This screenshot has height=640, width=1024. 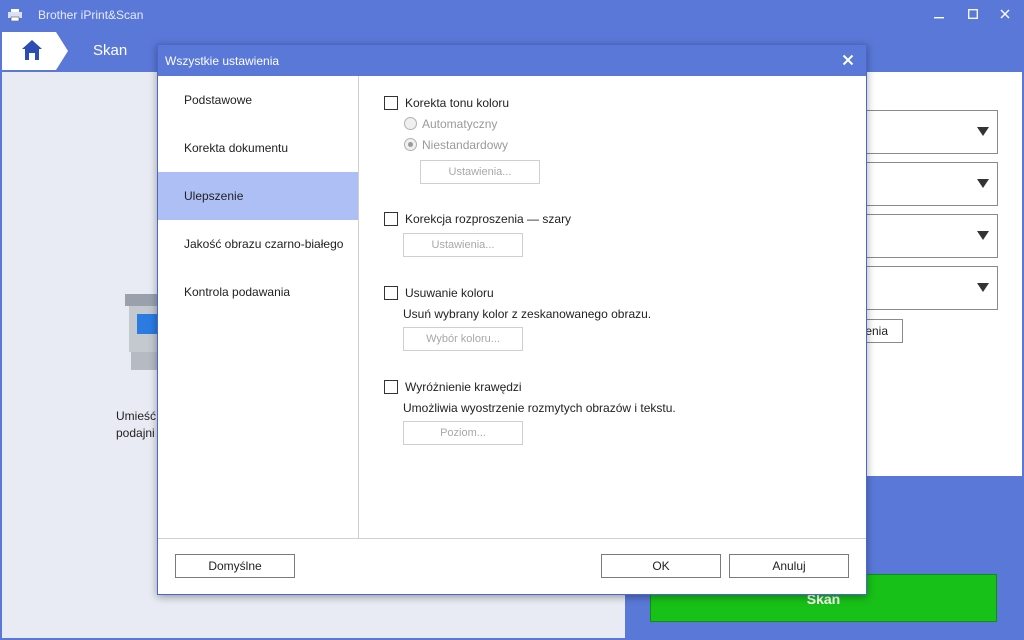 What do you see at coordinates (488, 219) in the screenshot?
I see `bleed-through-label: Korekcja rozproszenia — szary` at bounding box center [488, 219].